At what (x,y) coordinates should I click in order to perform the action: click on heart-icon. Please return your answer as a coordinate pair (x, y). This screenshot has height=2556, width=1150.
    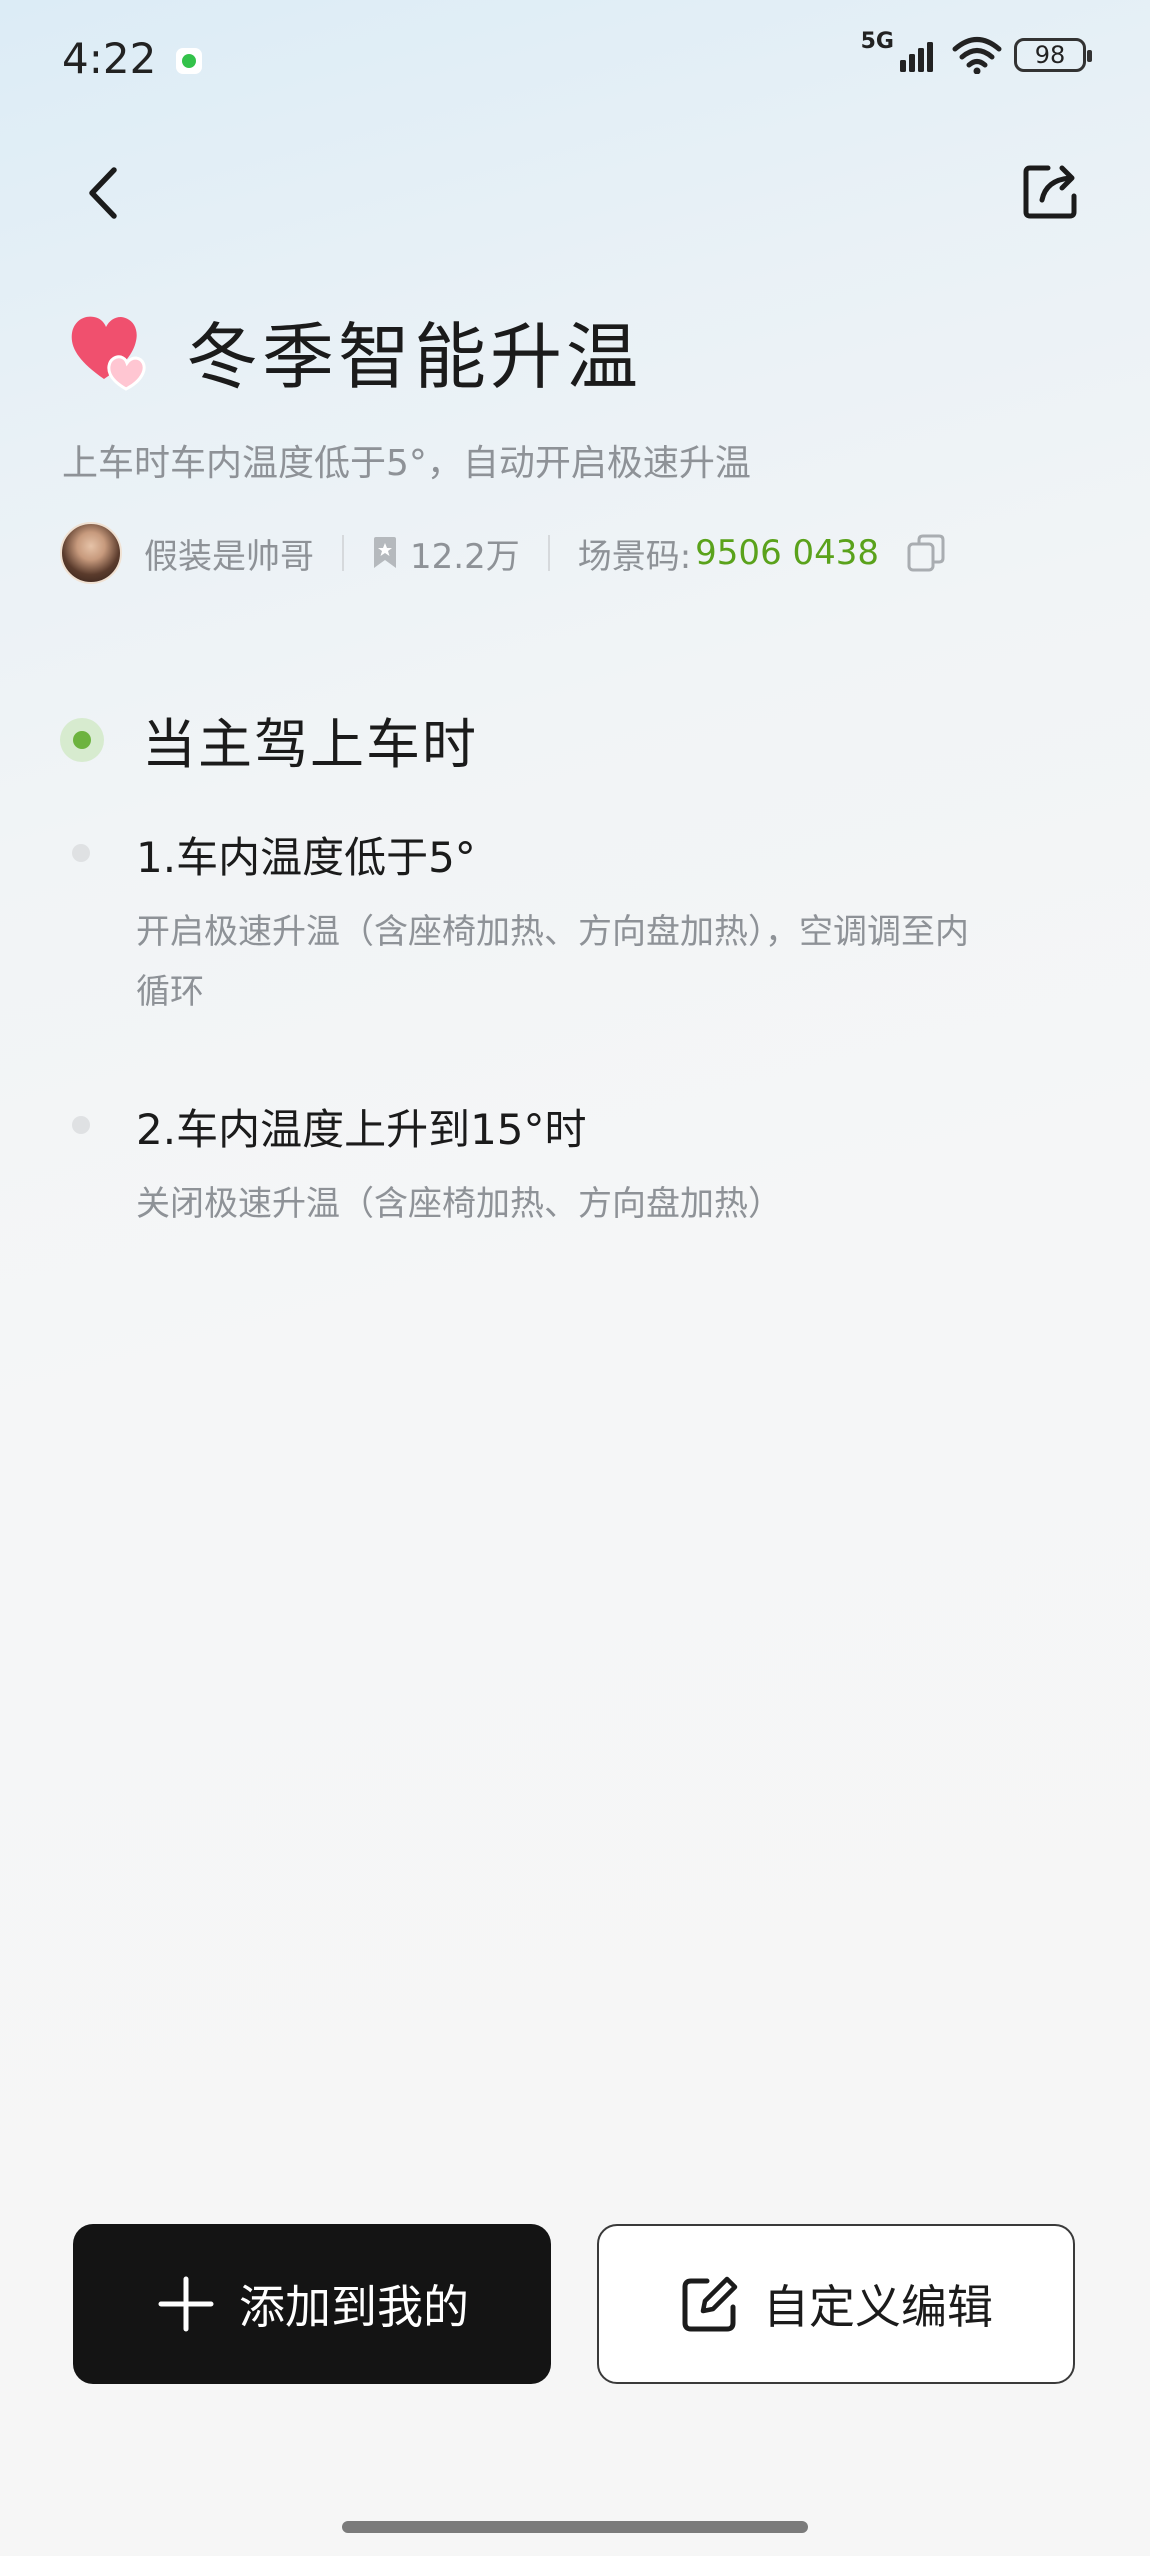
    Looking at the image, I should click on (108, 353).